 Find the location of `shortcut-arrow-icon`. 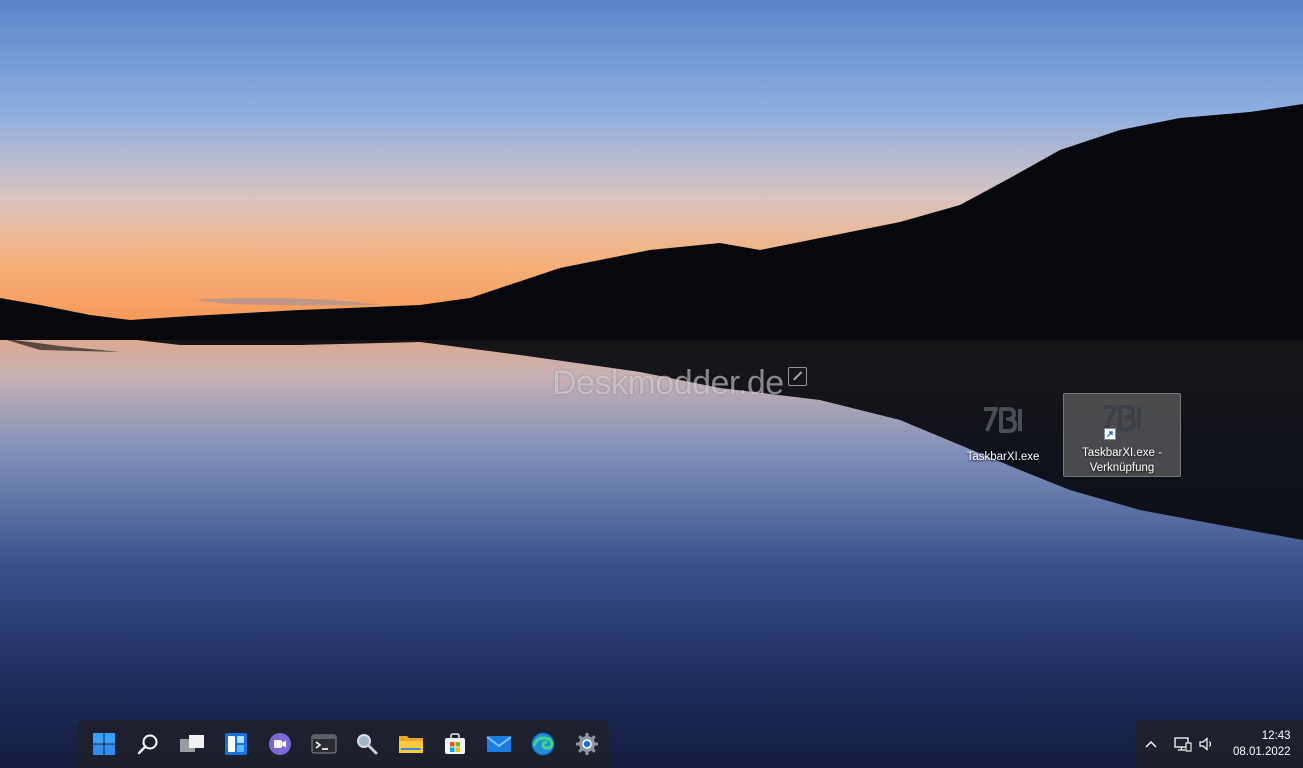

shortcut-arrow-icon is located at coordinates (1110, 434).